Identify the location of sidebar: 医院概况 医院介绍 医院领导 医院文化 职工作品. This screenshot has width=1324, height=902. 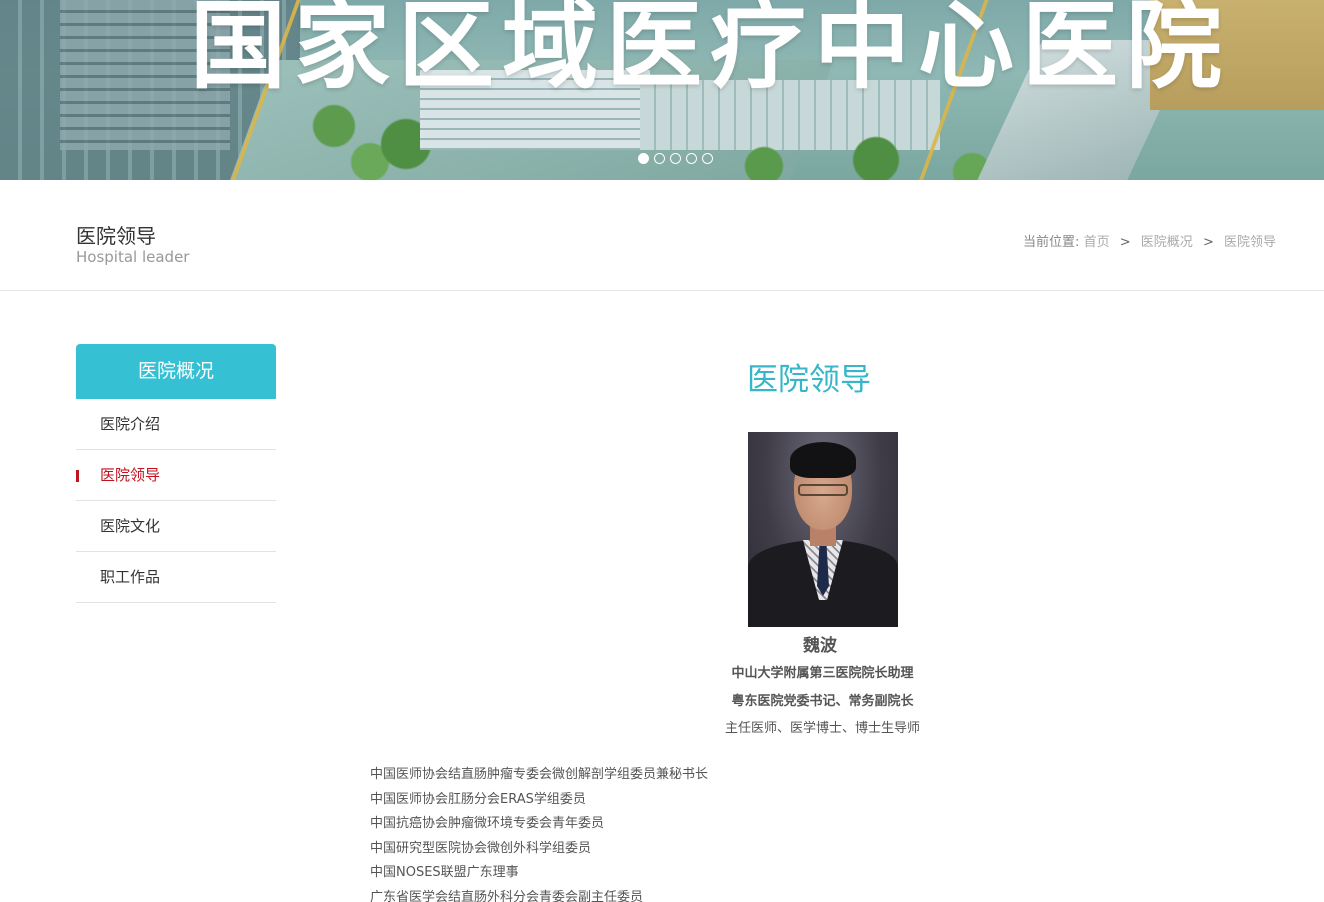
(176, 473).